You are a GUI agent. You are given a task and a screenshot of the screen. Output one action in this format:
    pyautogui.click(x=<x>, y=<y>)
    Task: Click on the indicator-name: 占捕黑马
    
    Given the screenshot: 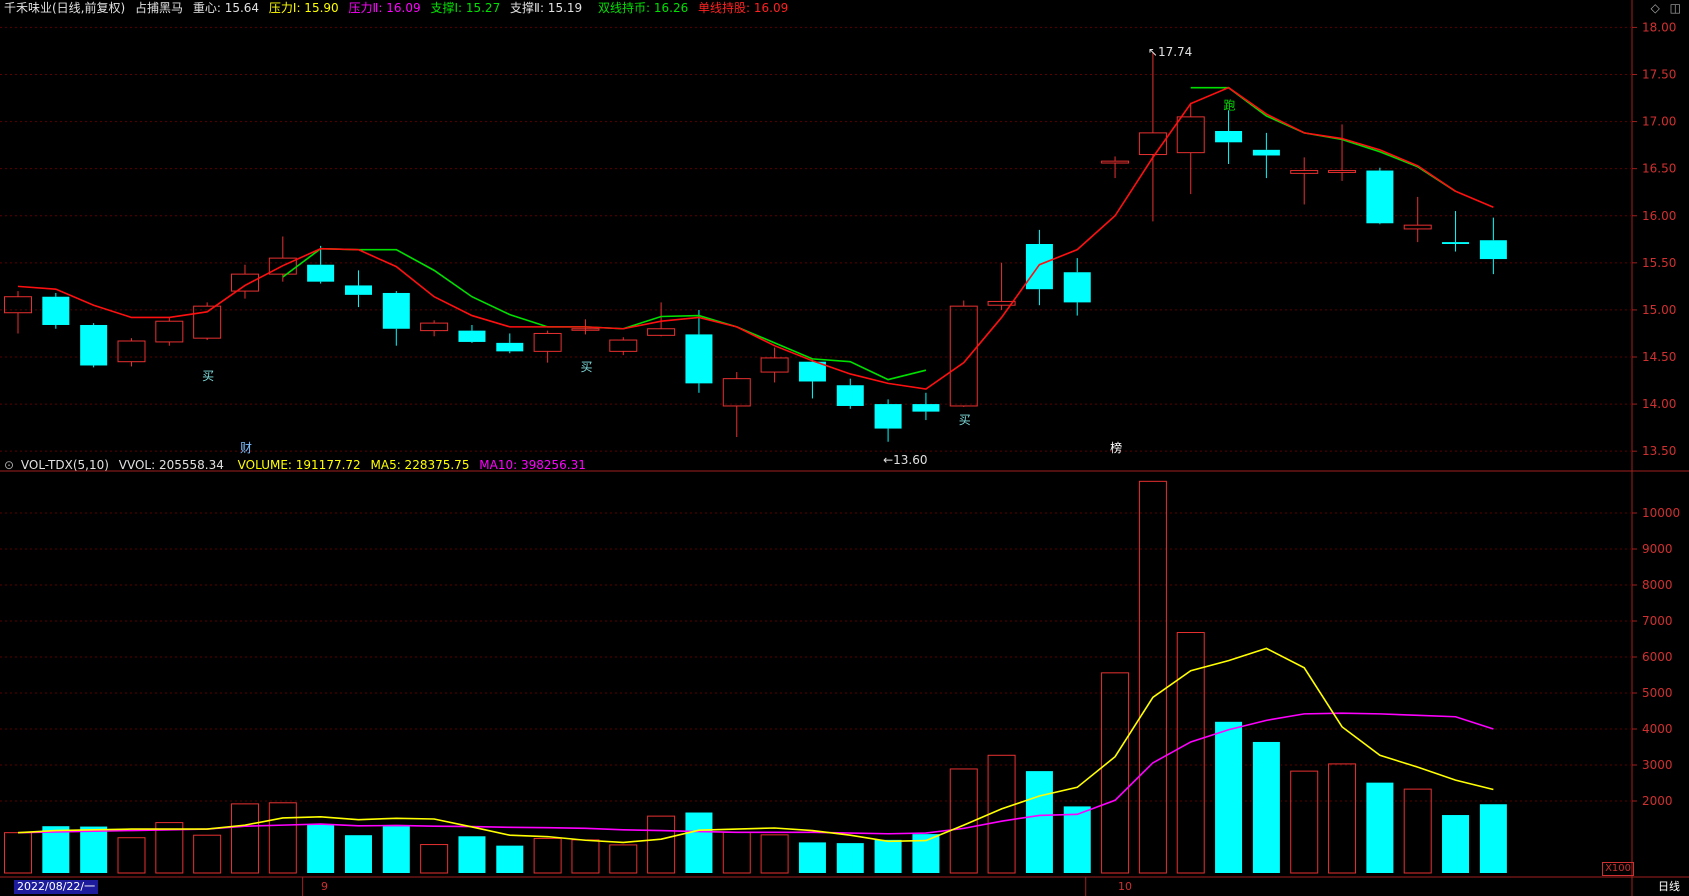 What is the action you would take?
    pyautogui.click(x=159, y=8)
    